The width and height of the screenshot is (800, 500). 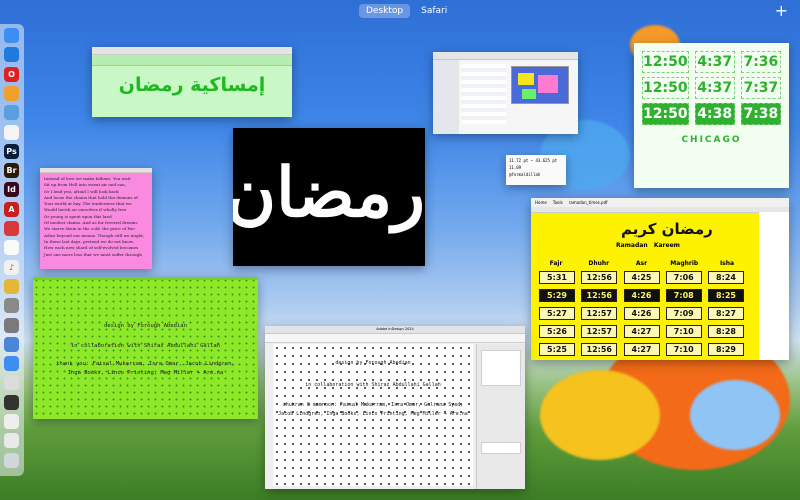 I want to click on table-row: 5:25 12:56 4:27 7:10 8:29, so click(x=641, y=349).